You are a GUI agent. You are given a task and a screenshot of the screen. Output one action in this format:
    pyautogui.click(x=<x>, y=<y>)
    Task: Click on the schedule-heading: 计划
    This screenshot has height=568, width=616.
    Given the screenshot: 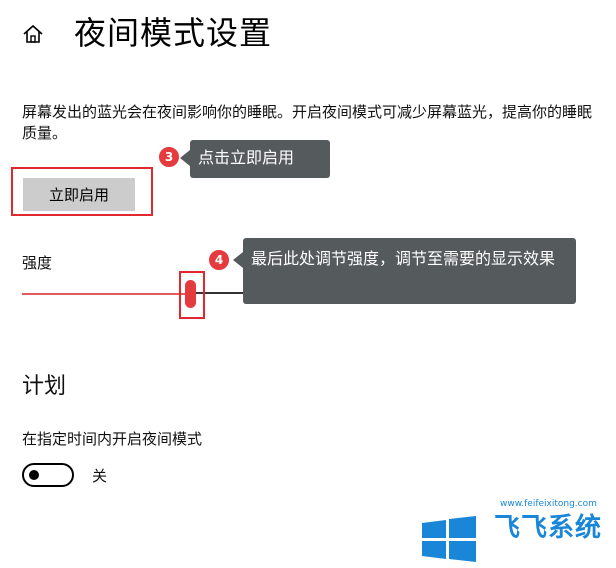 What is the action you would take?
    pyautogui.click(x=44, y=386)
    